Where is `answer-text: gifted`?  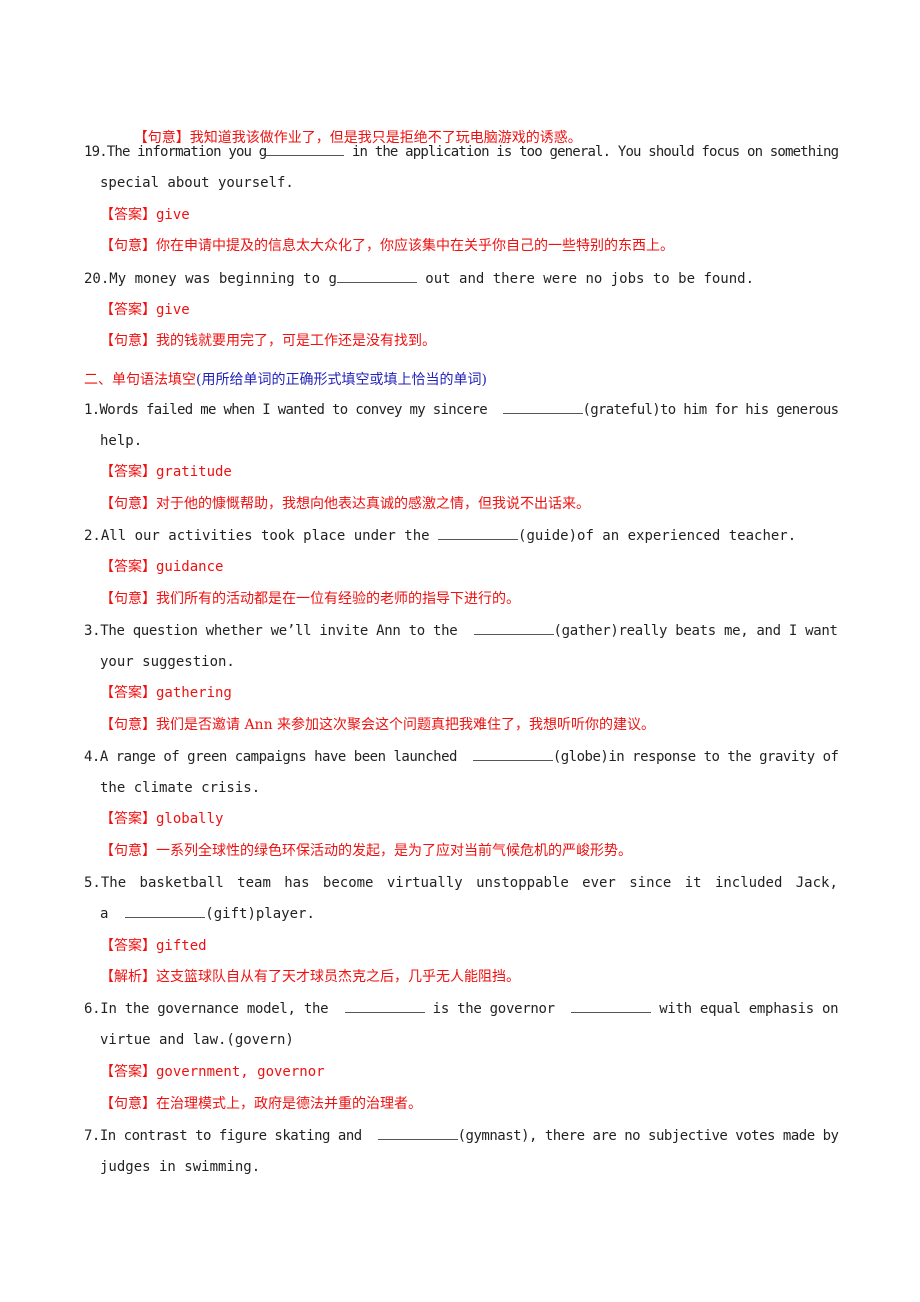
answer-text: gifted is located at coordinates (181, 946).